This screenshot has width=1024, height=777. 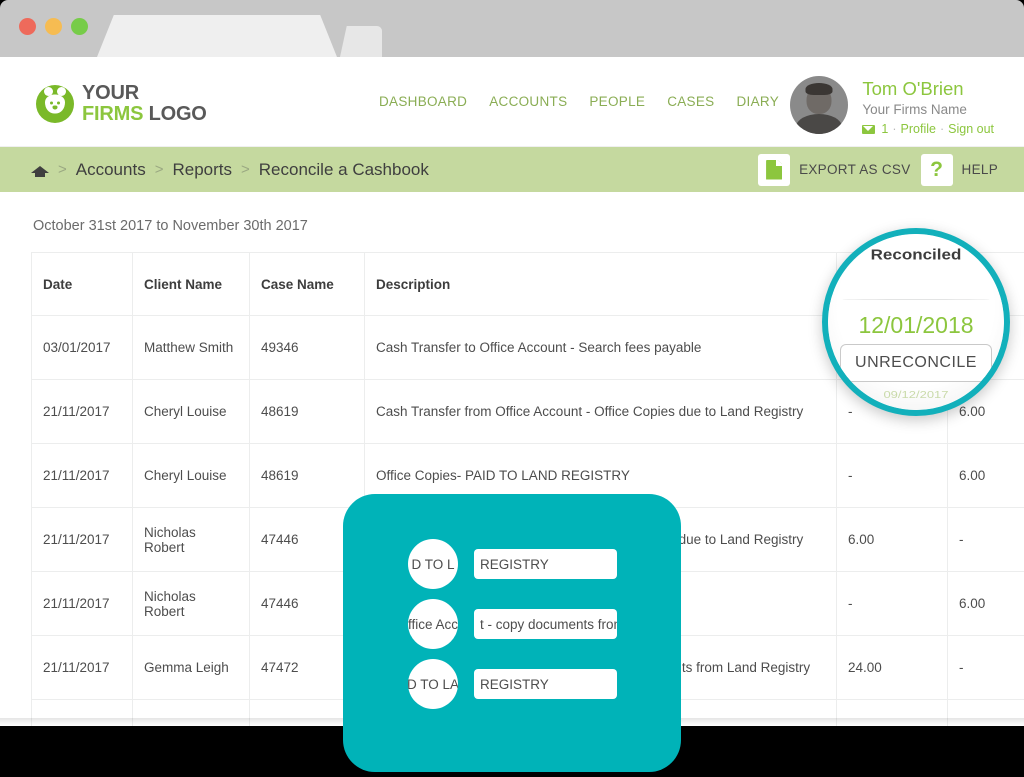 What do you see at coordinates (191, 284) in the screenshot?
I see `column-header-client-name: Client Name` at bounding box center [191, 284].